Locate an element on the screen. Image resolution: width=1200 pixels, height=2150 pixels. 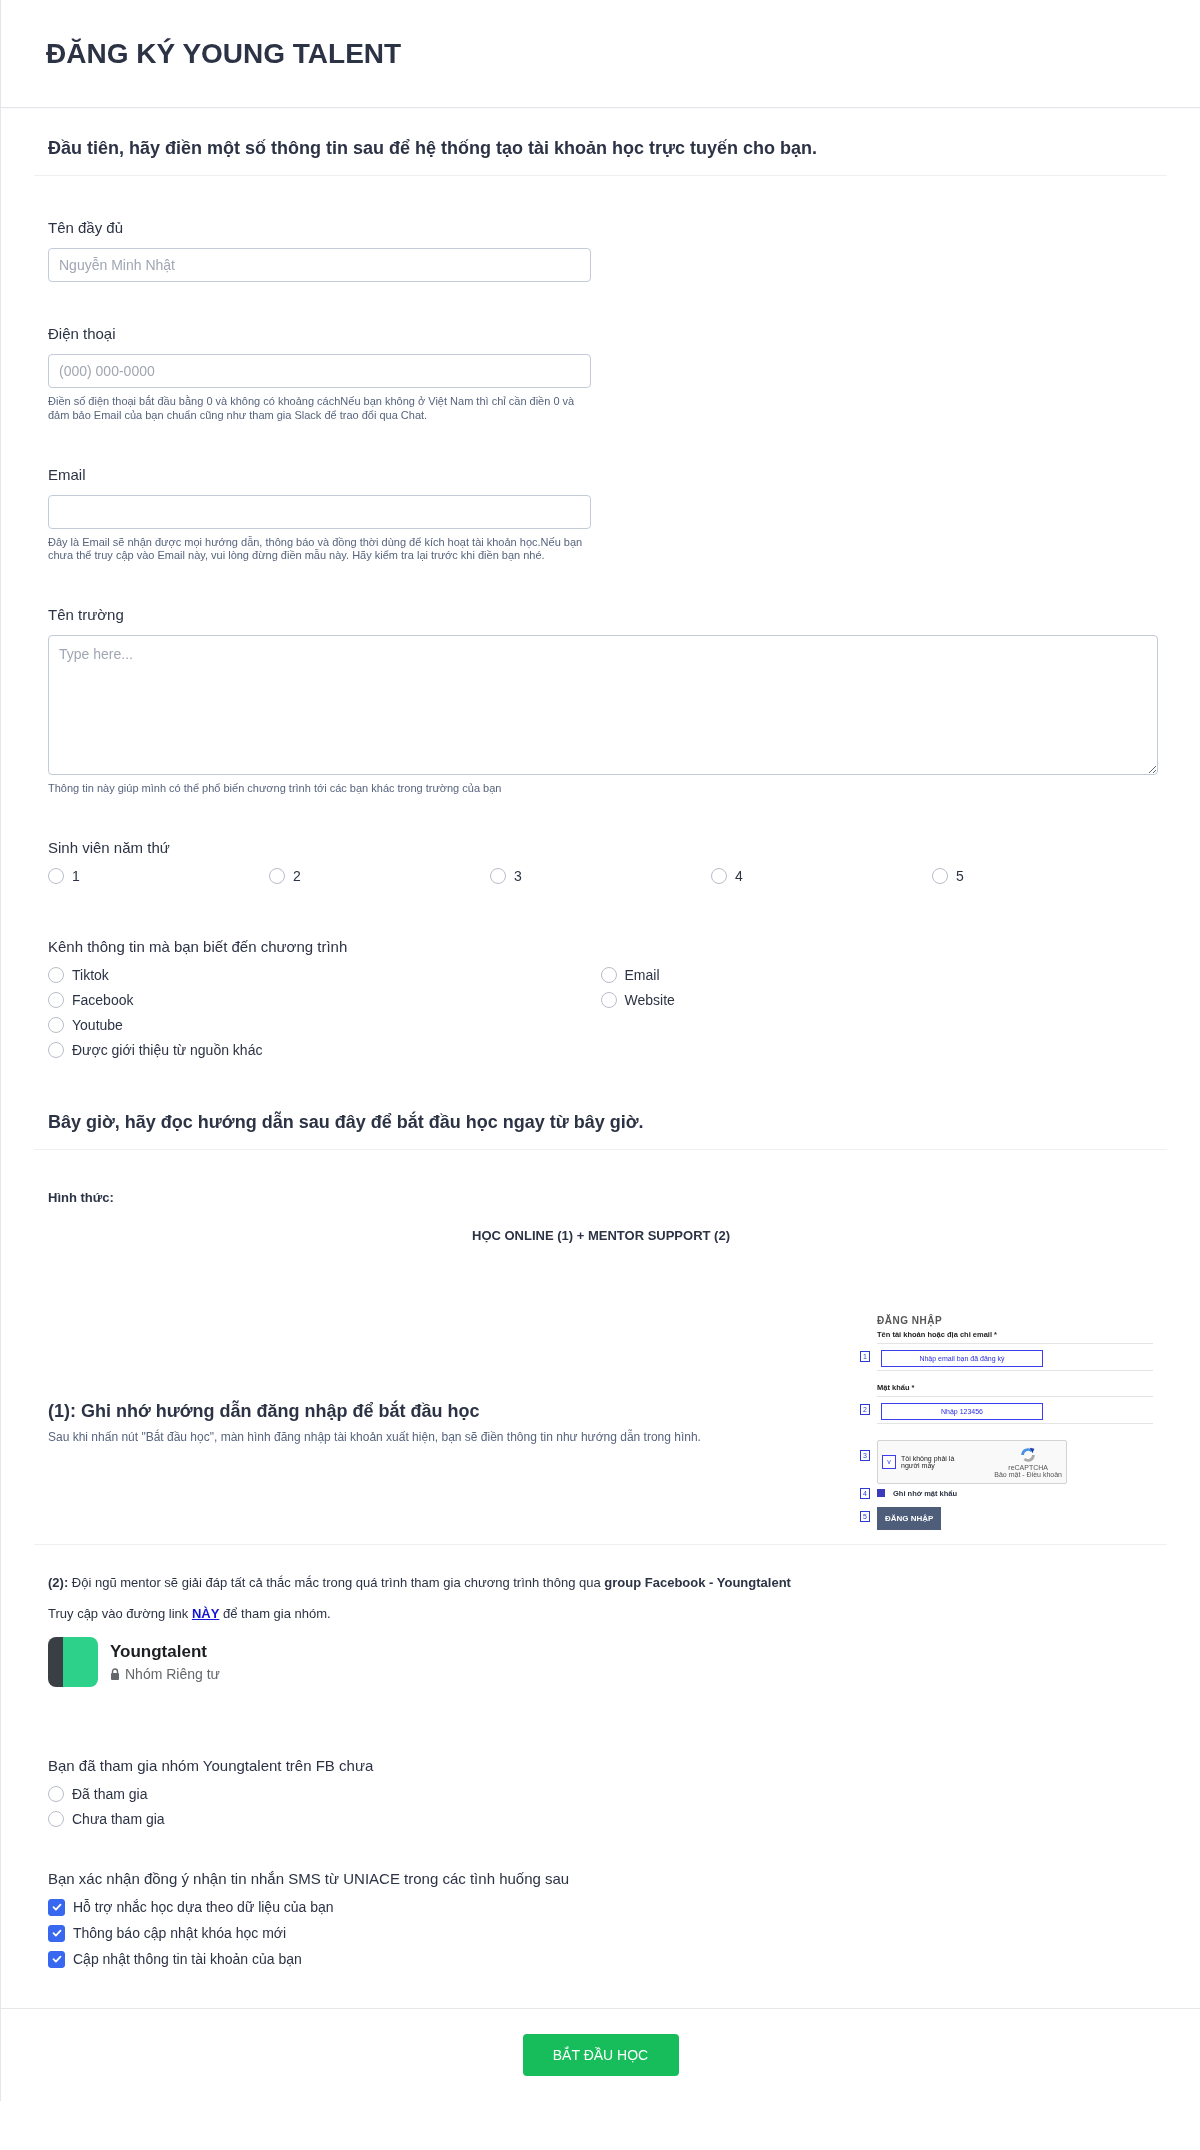
question-label: Bạn xác nhận đồng ý nhận tin nhắn SMS từ UNIACE trong các tình huống sau is located at coordinates (309, 1878).